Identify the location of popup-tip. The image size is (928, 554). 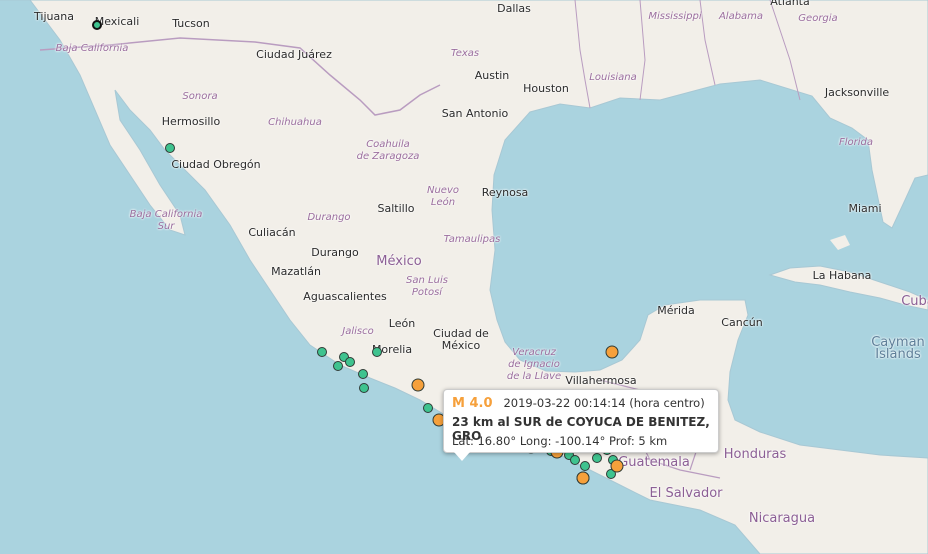
(462, 456).